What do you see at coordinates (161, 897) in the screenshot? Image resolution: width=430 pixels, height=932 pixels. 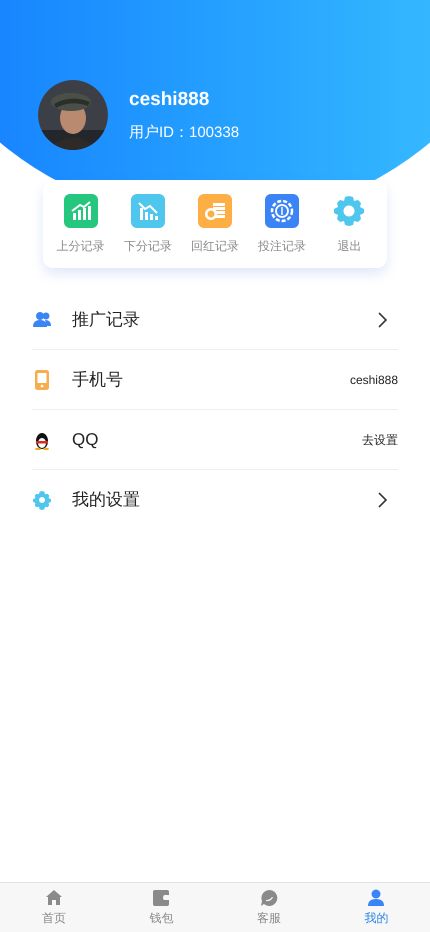 I see `wallet-icon` at bounding box center [161, 897].